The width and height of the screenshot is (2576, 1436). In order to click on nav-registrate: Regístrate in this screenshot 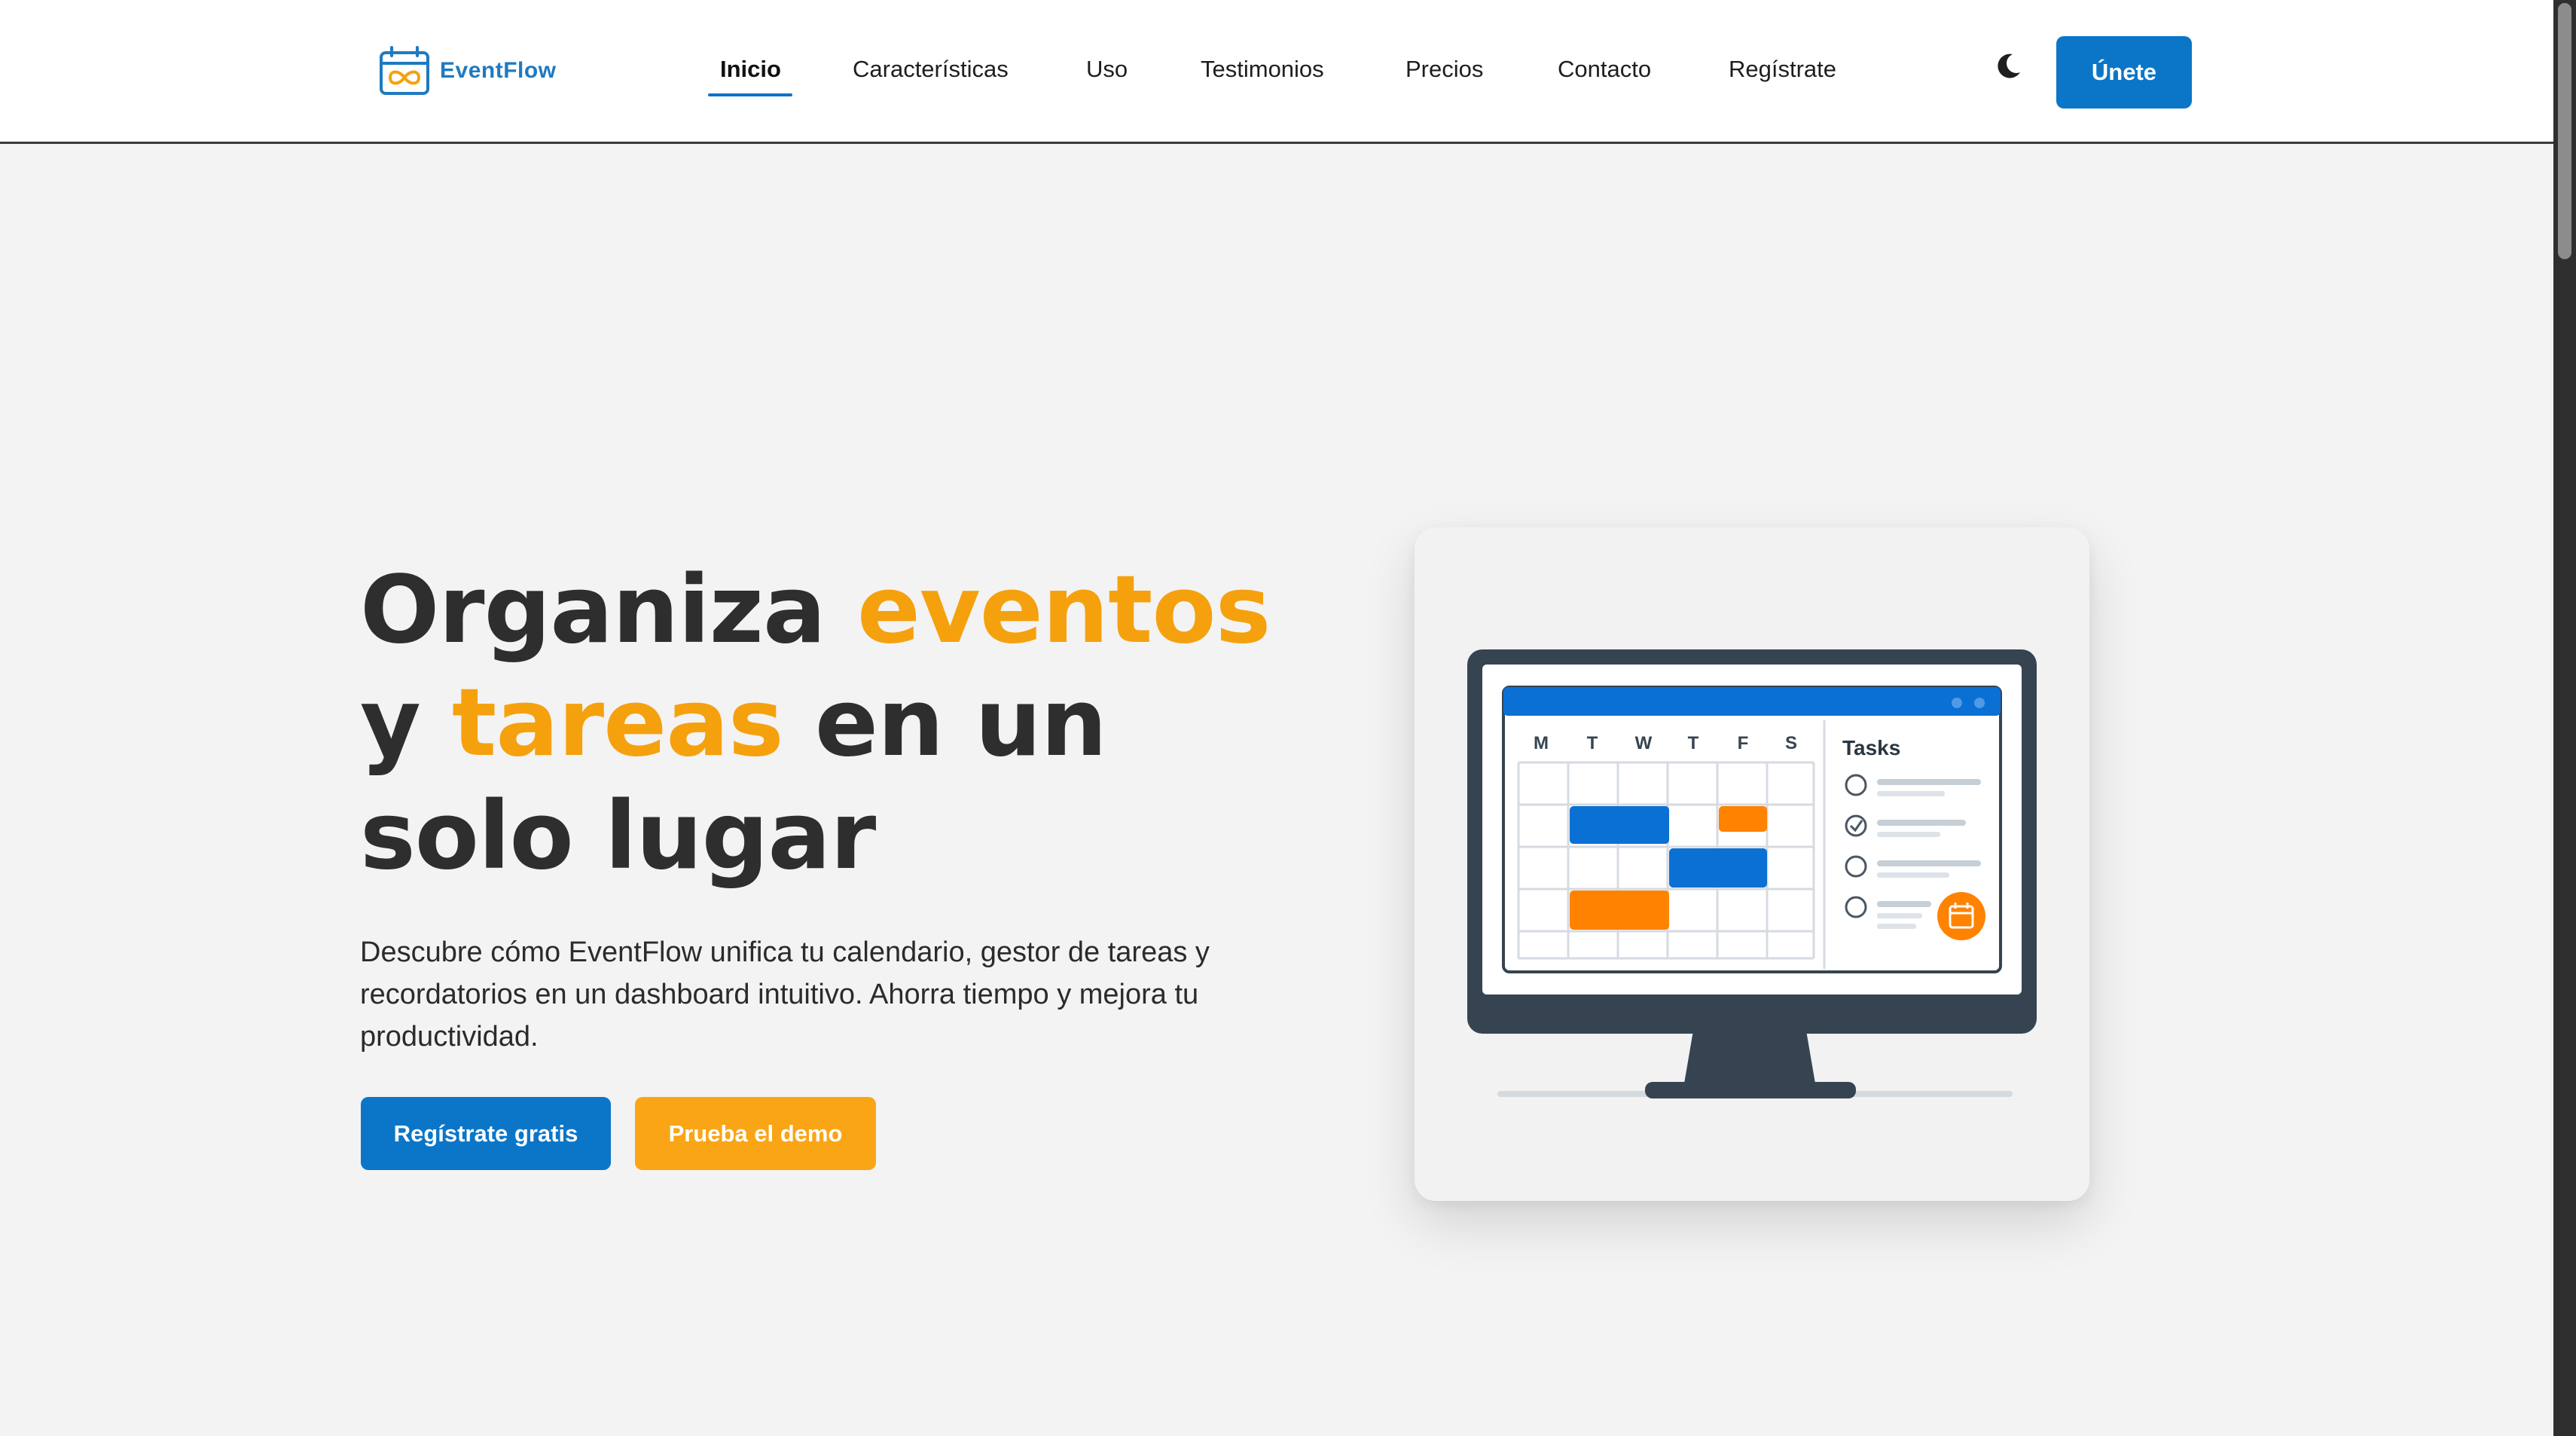, I will do `click(1783, 69)`.